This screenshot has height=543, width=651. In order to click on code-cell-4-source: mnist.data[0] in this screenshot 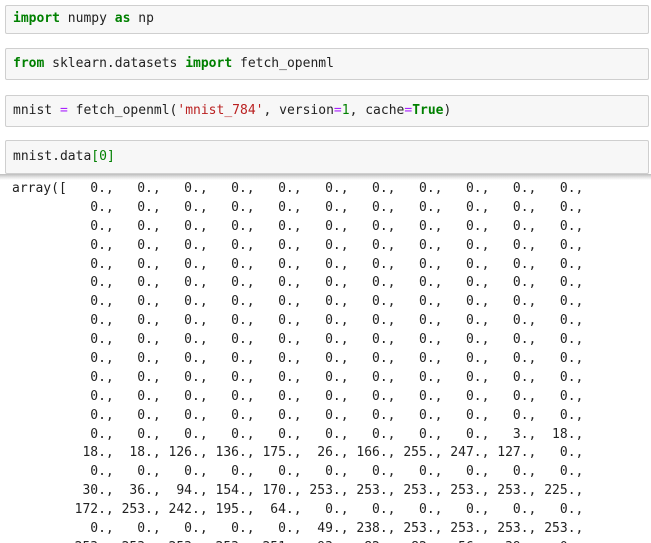, I will do `click(64, 157)`.